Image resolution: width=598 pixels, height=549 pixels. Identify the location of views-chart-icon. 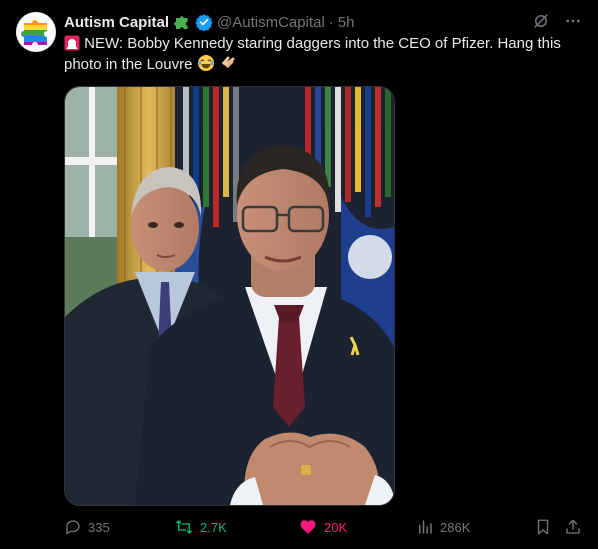
(425, 527).